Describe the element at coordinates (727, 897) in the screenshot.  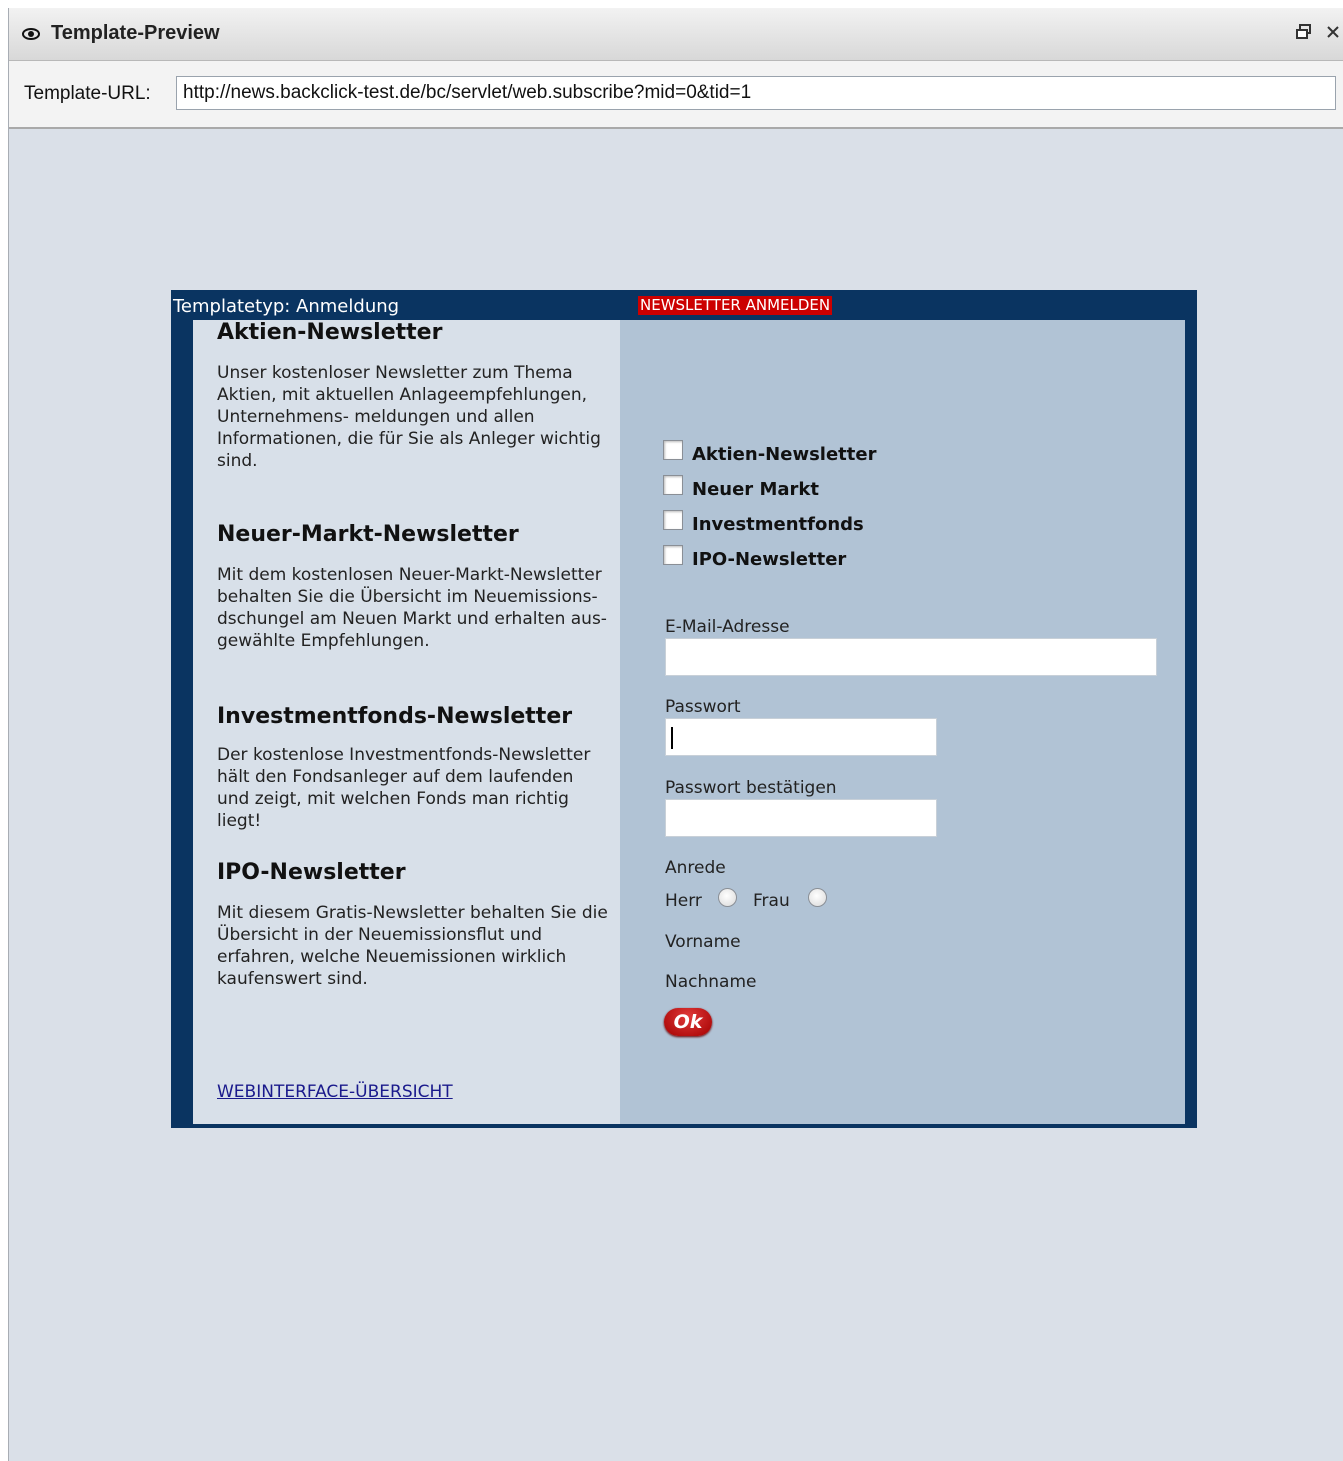
I see `radio-herr` at that location.